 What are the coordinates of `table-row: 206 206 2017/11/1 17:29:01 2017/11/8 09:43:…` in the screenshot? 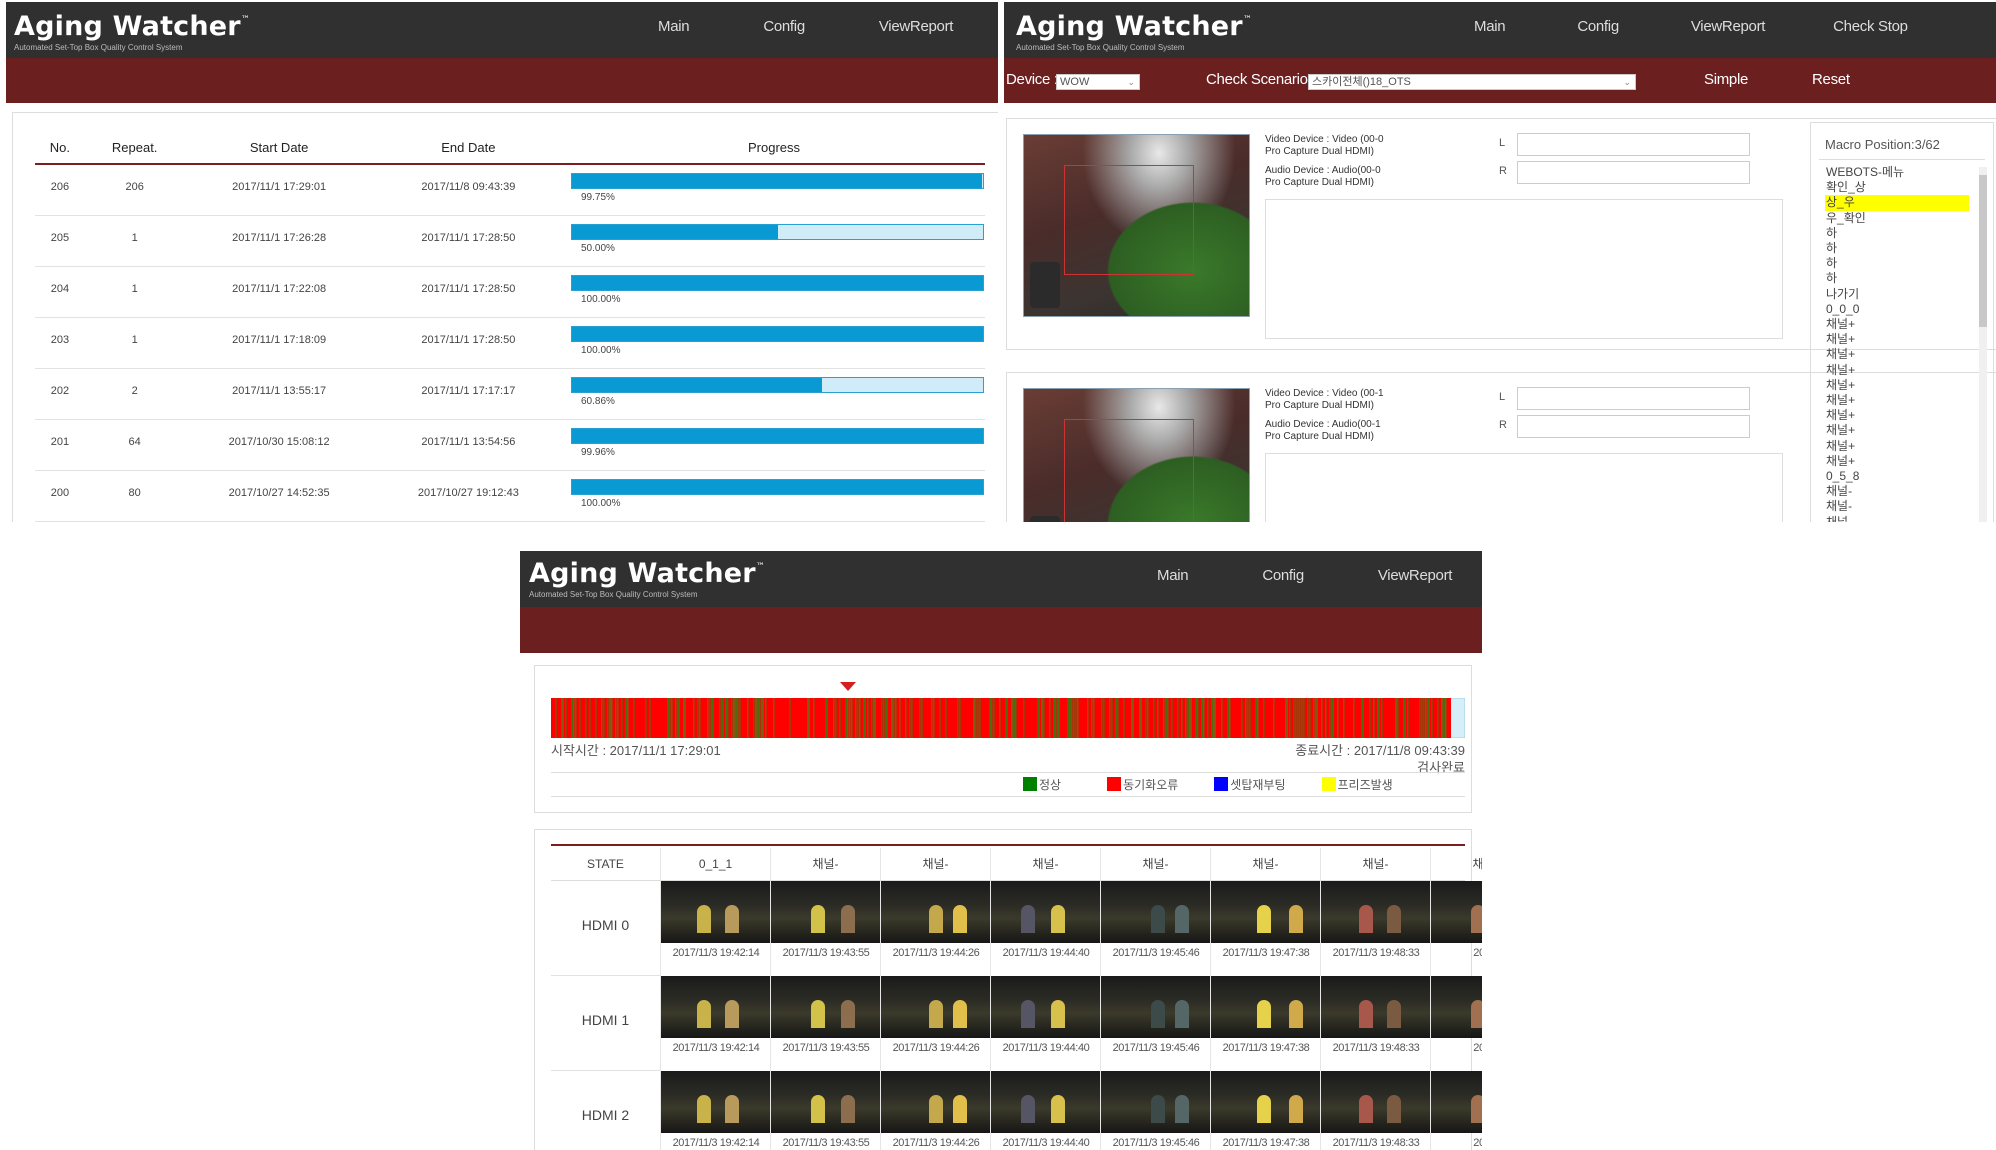 It's located at (510, 190).